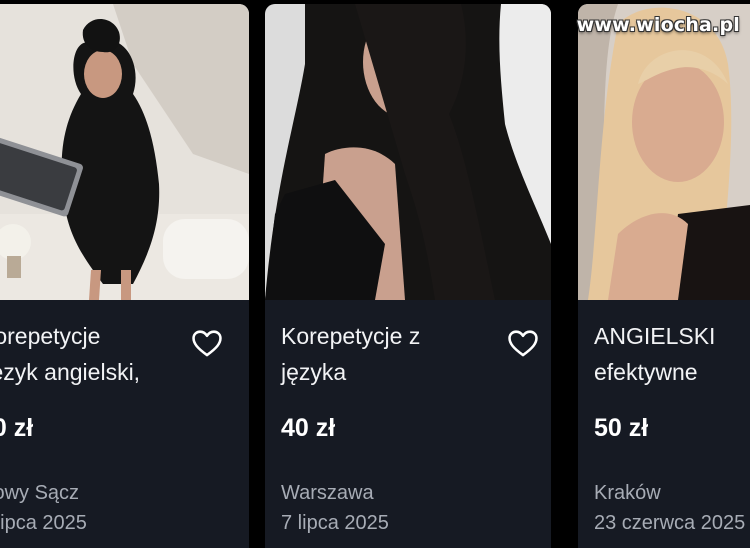  What do you see at coordinates (386, 354) in the screenshot?
I see `listing-title: Korepetycje z języka` at bounding box center [386, 354].